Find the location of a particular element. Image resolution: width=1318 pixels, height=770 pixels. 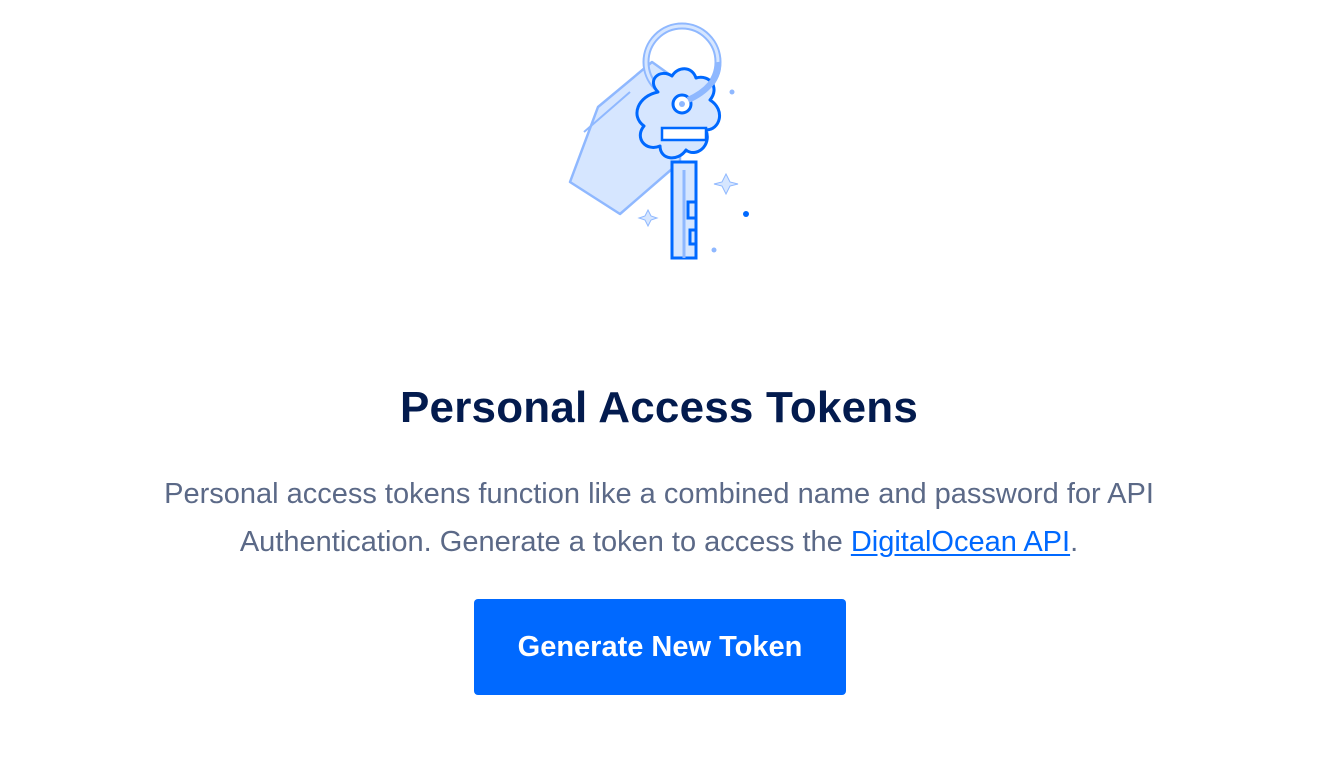

digitalocean-api-link: DigitalOcean API is located at coordinates (960, 542).